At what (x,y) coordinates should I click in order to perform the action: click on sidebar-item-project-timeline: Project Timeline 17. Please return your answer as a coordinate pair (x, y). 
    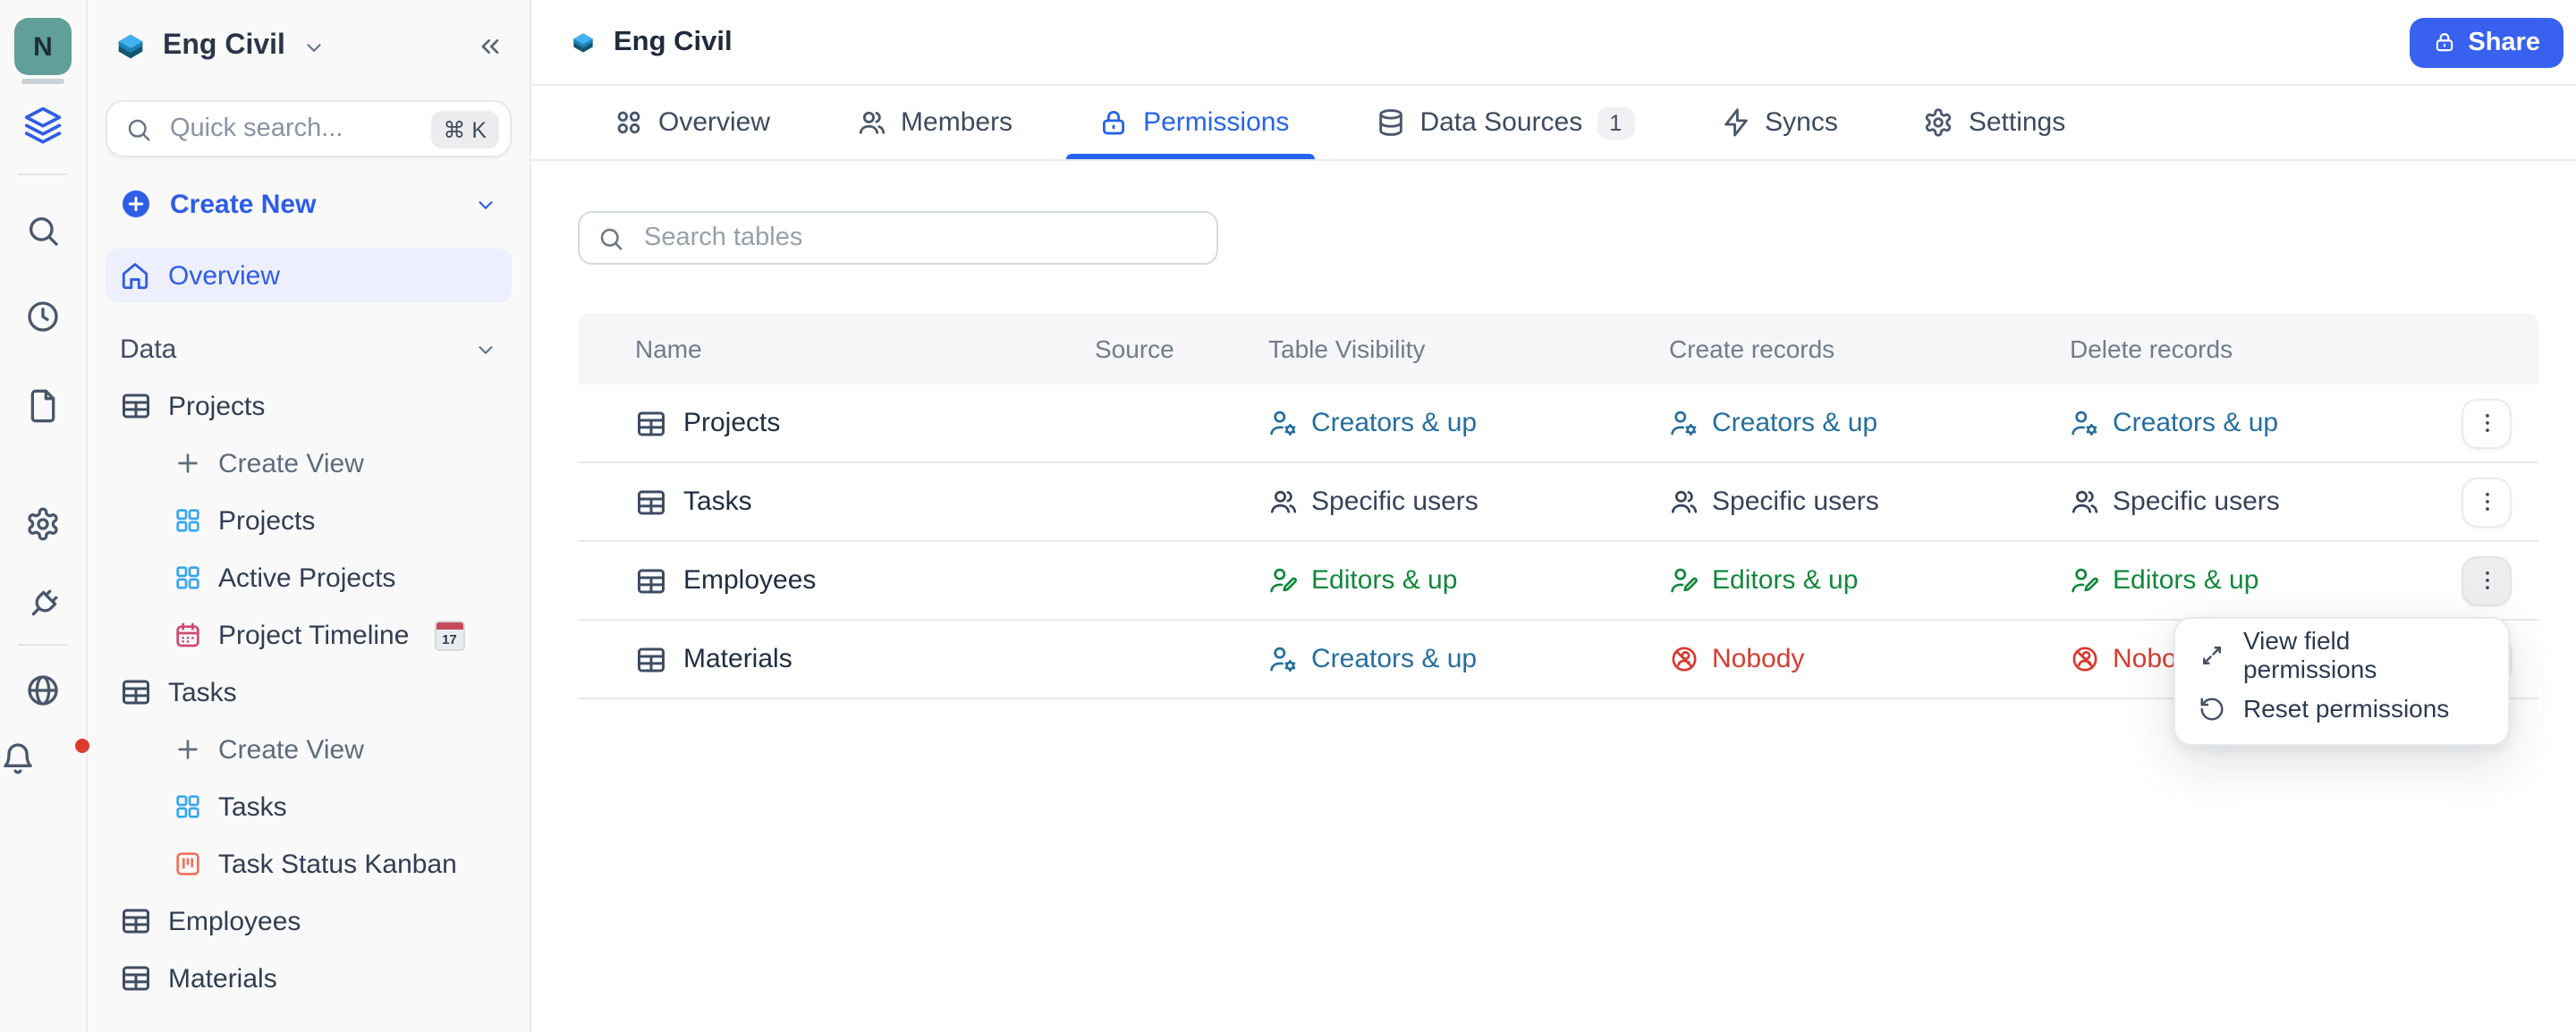
    Looking at the image, I should click on (309, 635).